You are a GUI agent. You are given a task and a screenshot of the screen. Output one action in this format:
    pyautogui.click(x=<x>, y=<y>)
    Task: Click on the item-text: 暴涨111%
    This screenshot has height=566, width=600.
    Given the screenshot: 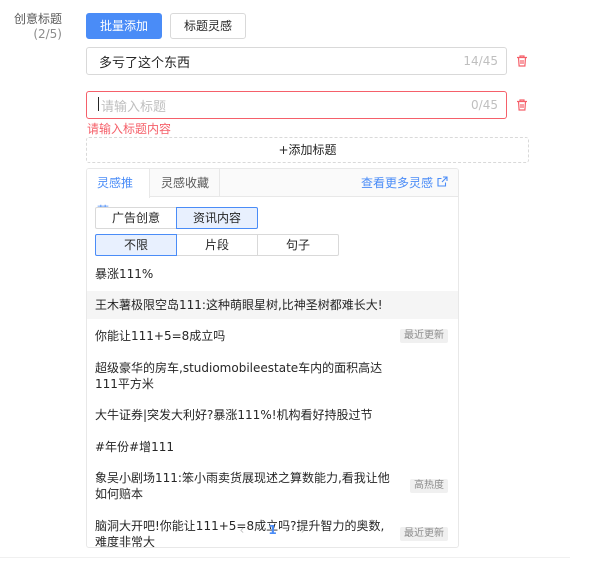 What is the action you would take?
    pyautogui.click(x=124, y=274)
    